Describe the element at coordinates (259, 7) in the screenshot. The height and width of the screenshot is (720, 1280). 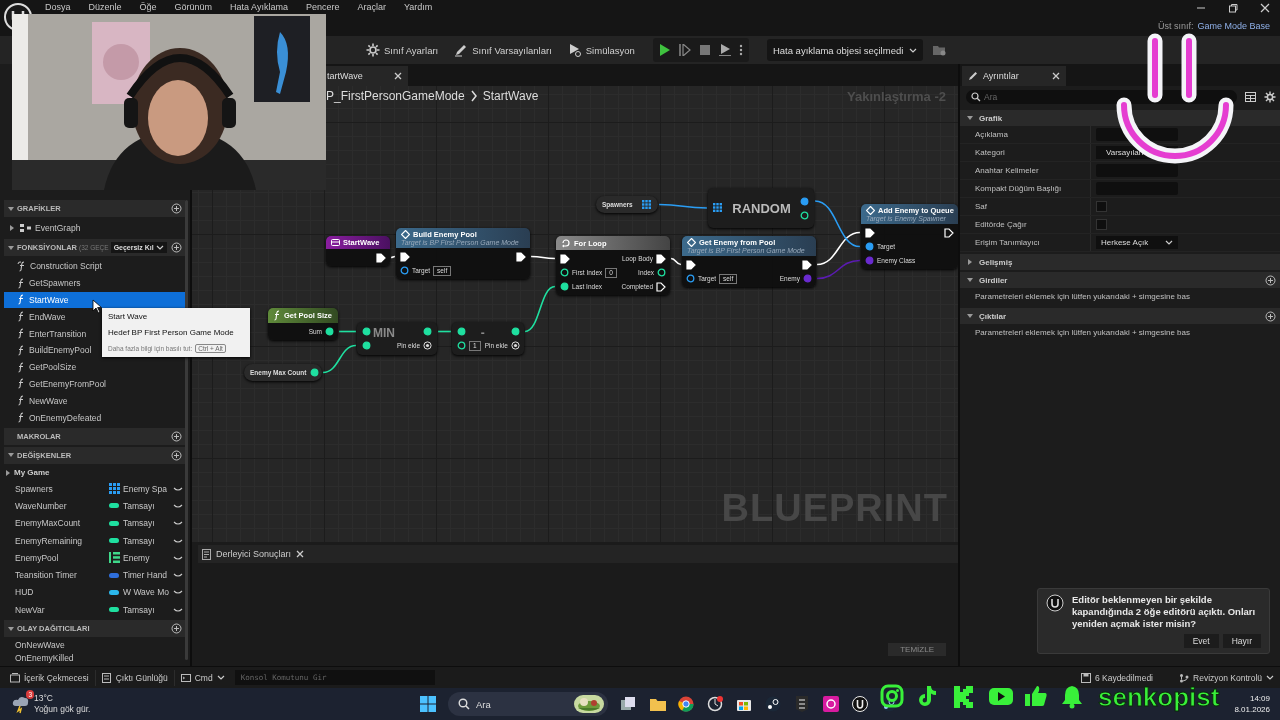
I see `menu-item: Hata Ayıklama` at that location.